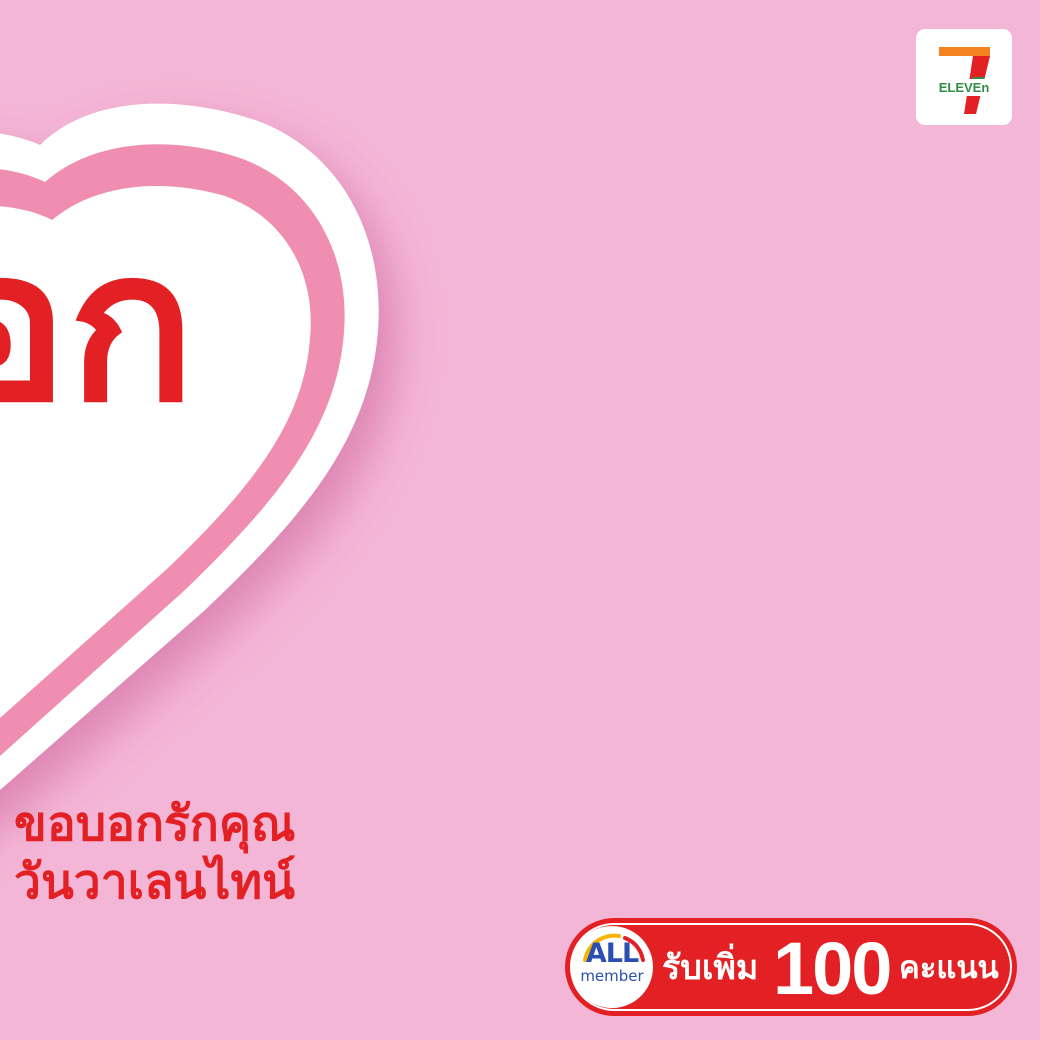 This screenshot has height=1040, width=1040. I want to click on badge-all-text: ALL, so click(612, 953).